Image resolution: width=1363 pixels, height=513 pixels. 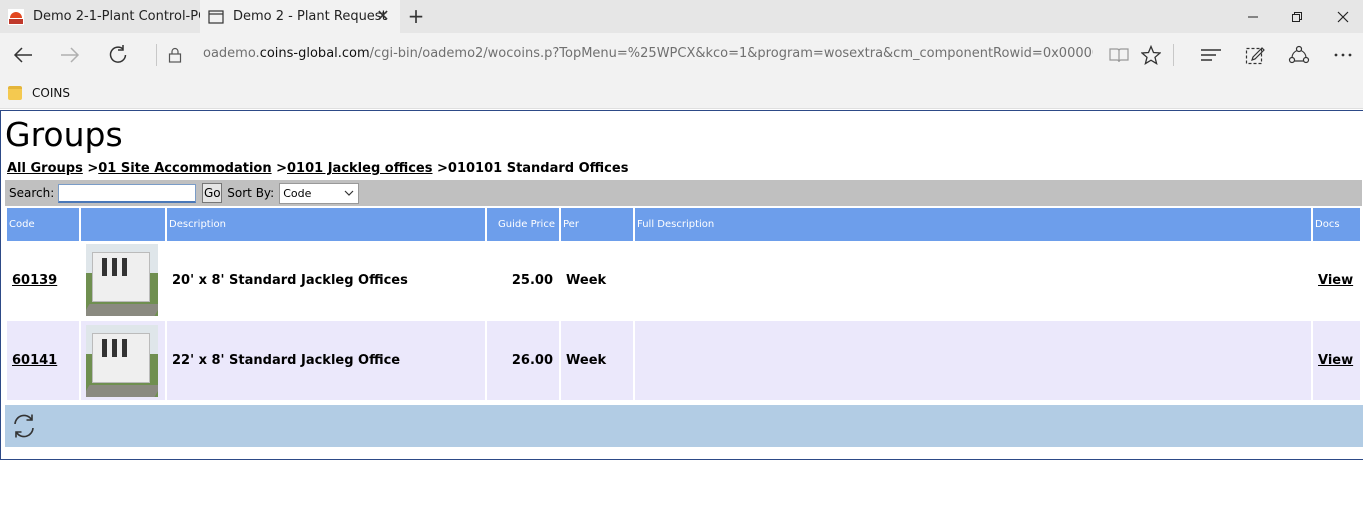 I want to click on column-header-full-description: Full Description, so click(x=973, y=224).